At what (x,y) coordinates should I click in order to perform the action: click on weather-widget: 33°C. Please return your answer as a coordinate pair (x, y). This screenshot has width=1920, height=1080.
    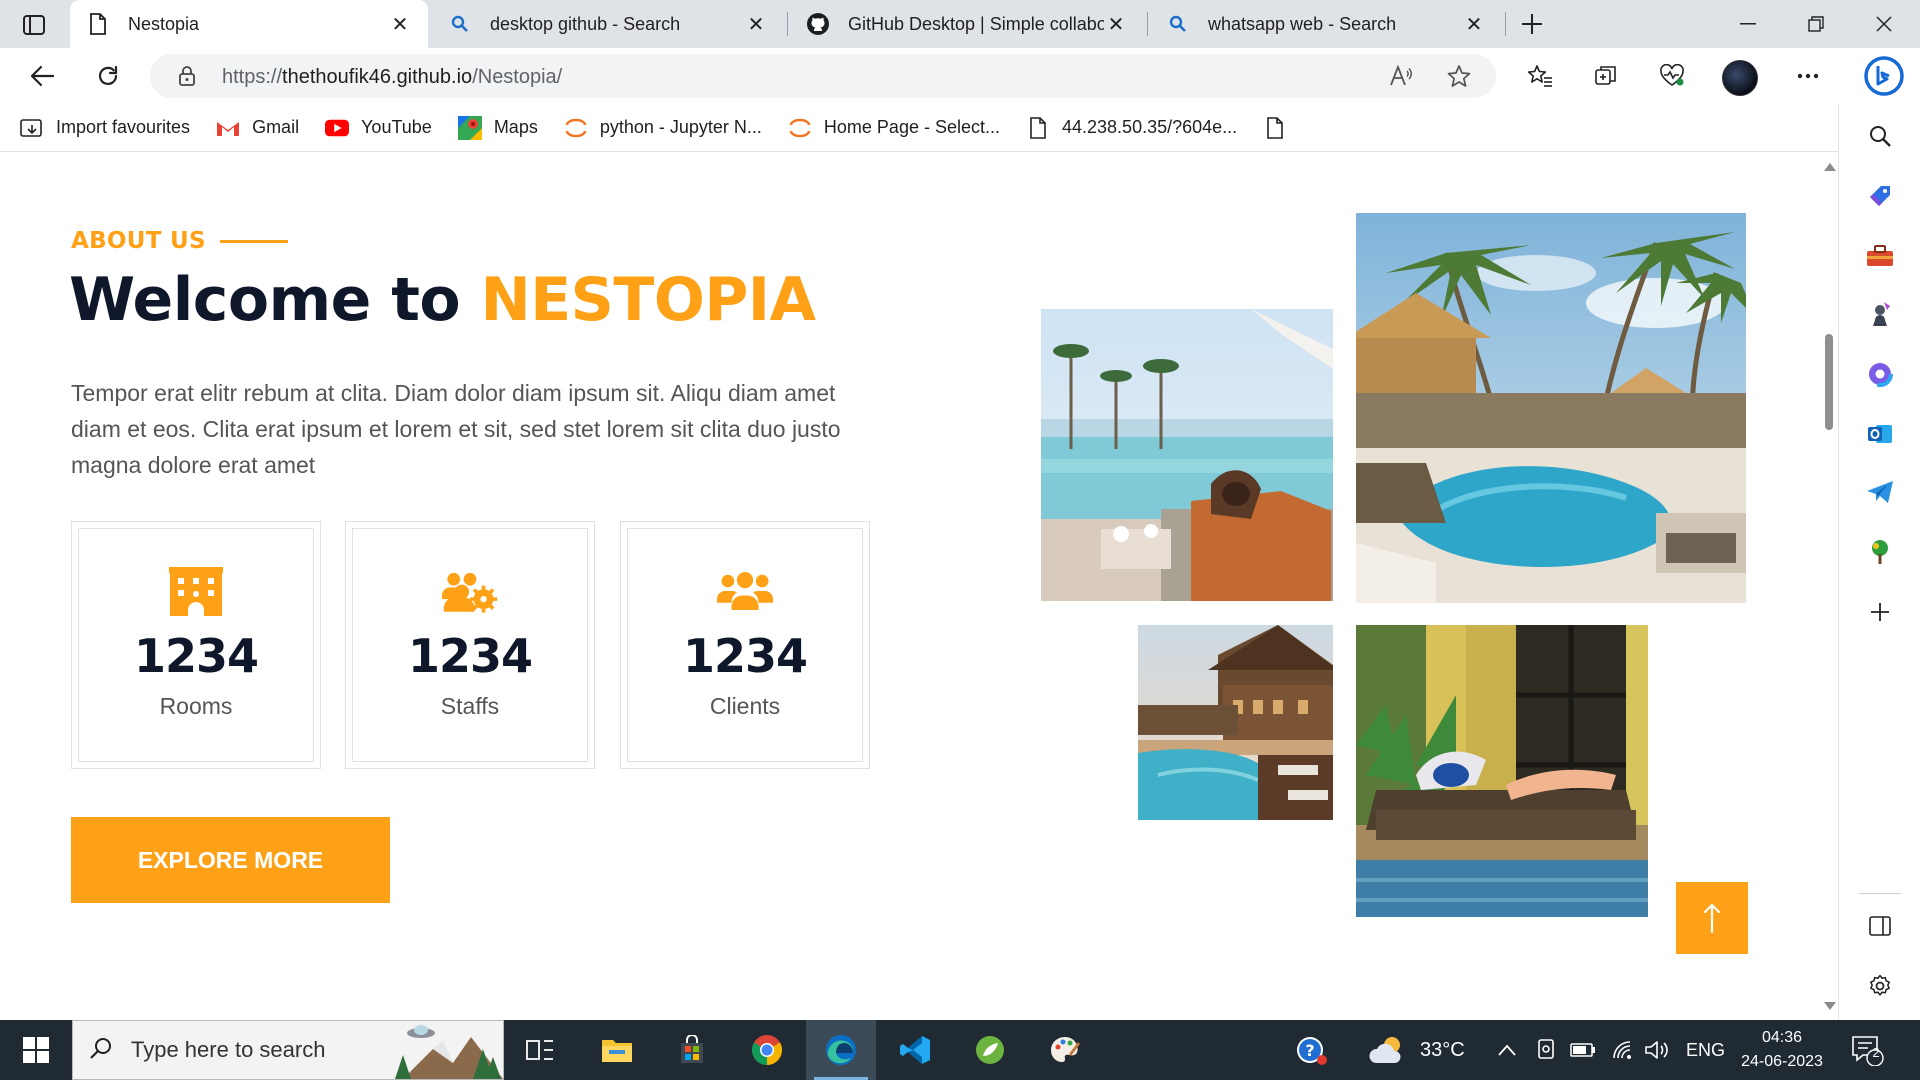
    Looking at the image, I should click on (1416, 1050).